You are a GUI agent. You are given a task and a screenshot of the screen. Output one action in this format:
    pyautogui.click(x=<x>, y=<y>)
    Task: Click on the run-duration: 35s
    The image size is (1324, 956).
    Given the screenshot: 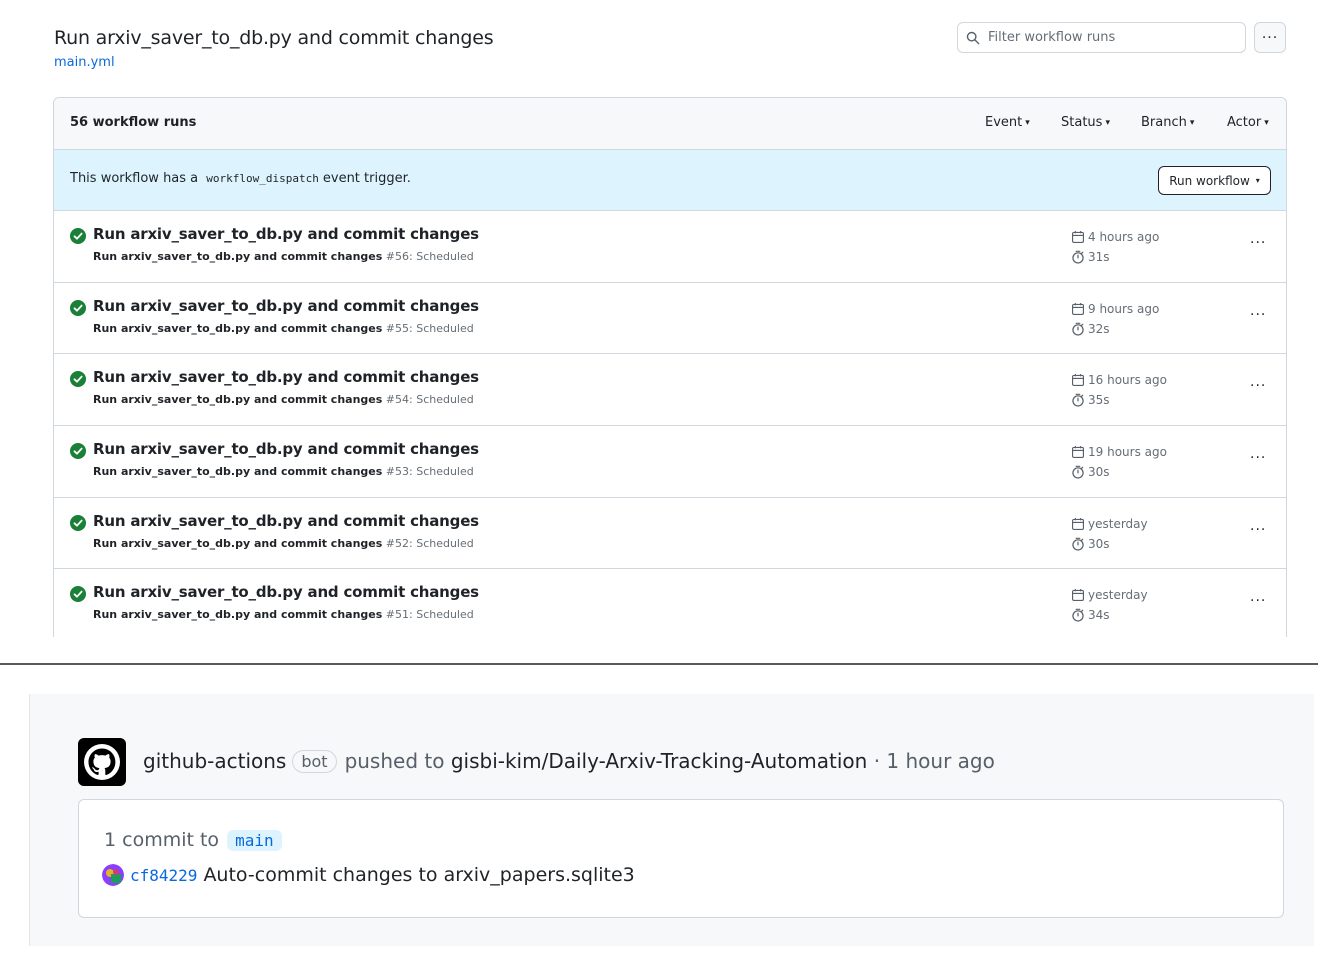 What is the action you would take?
    pyautogui.click(x=1090, y=400)
    